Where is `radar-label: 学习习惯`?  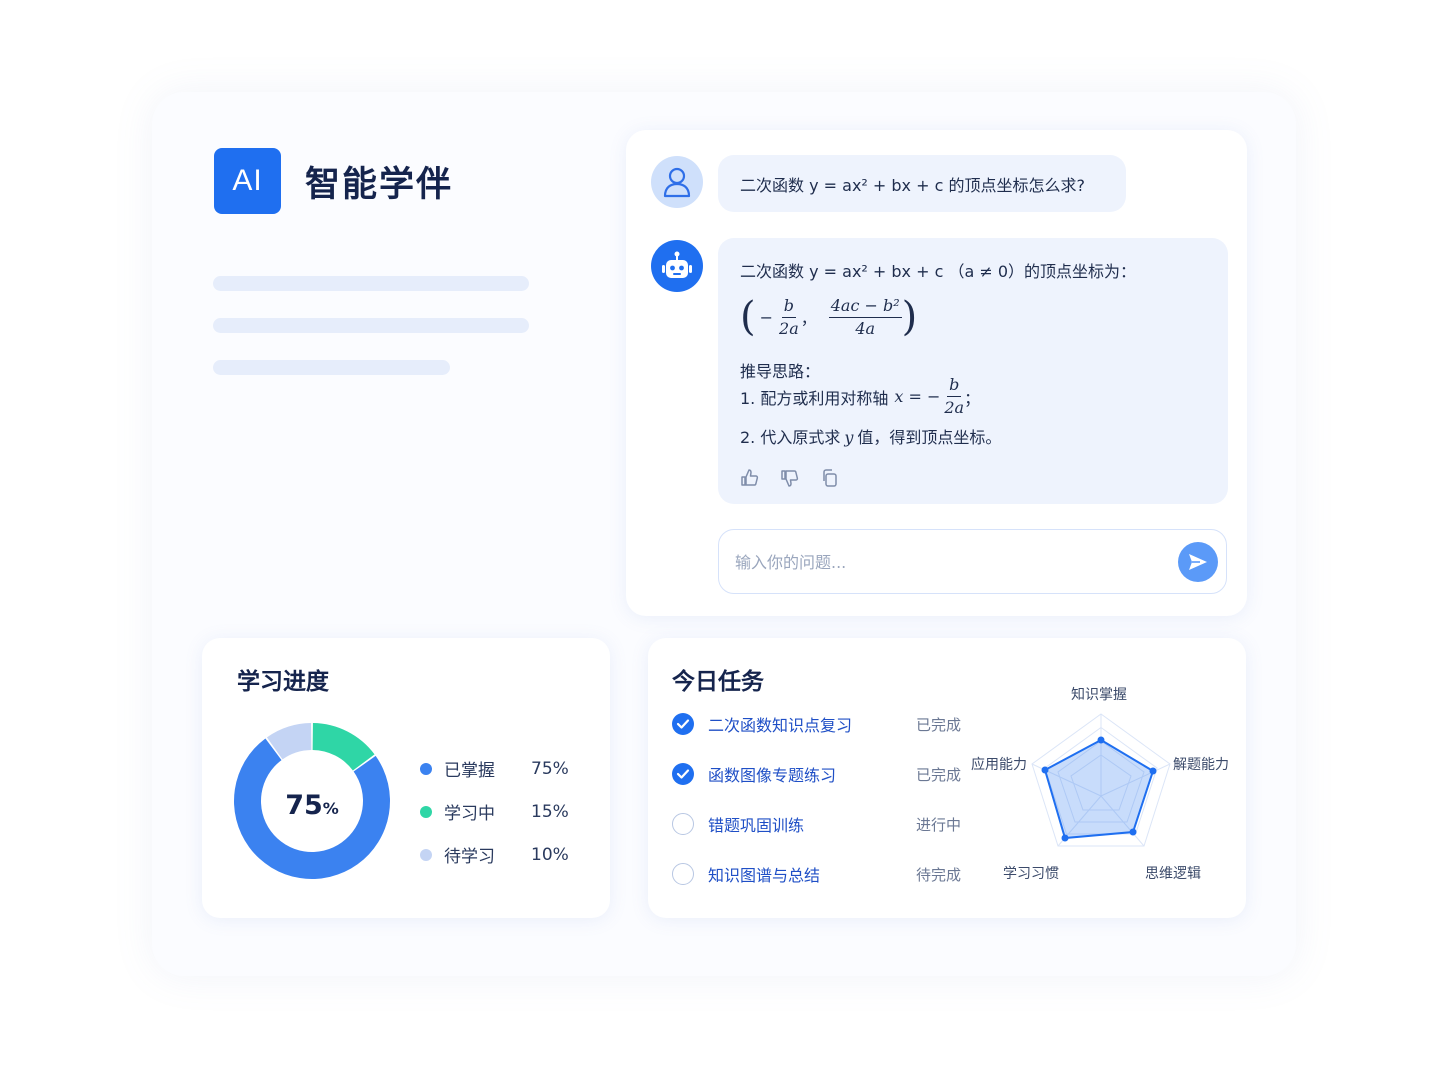 radar-label: 学习习惯 is located at coordinates (1031, 874).